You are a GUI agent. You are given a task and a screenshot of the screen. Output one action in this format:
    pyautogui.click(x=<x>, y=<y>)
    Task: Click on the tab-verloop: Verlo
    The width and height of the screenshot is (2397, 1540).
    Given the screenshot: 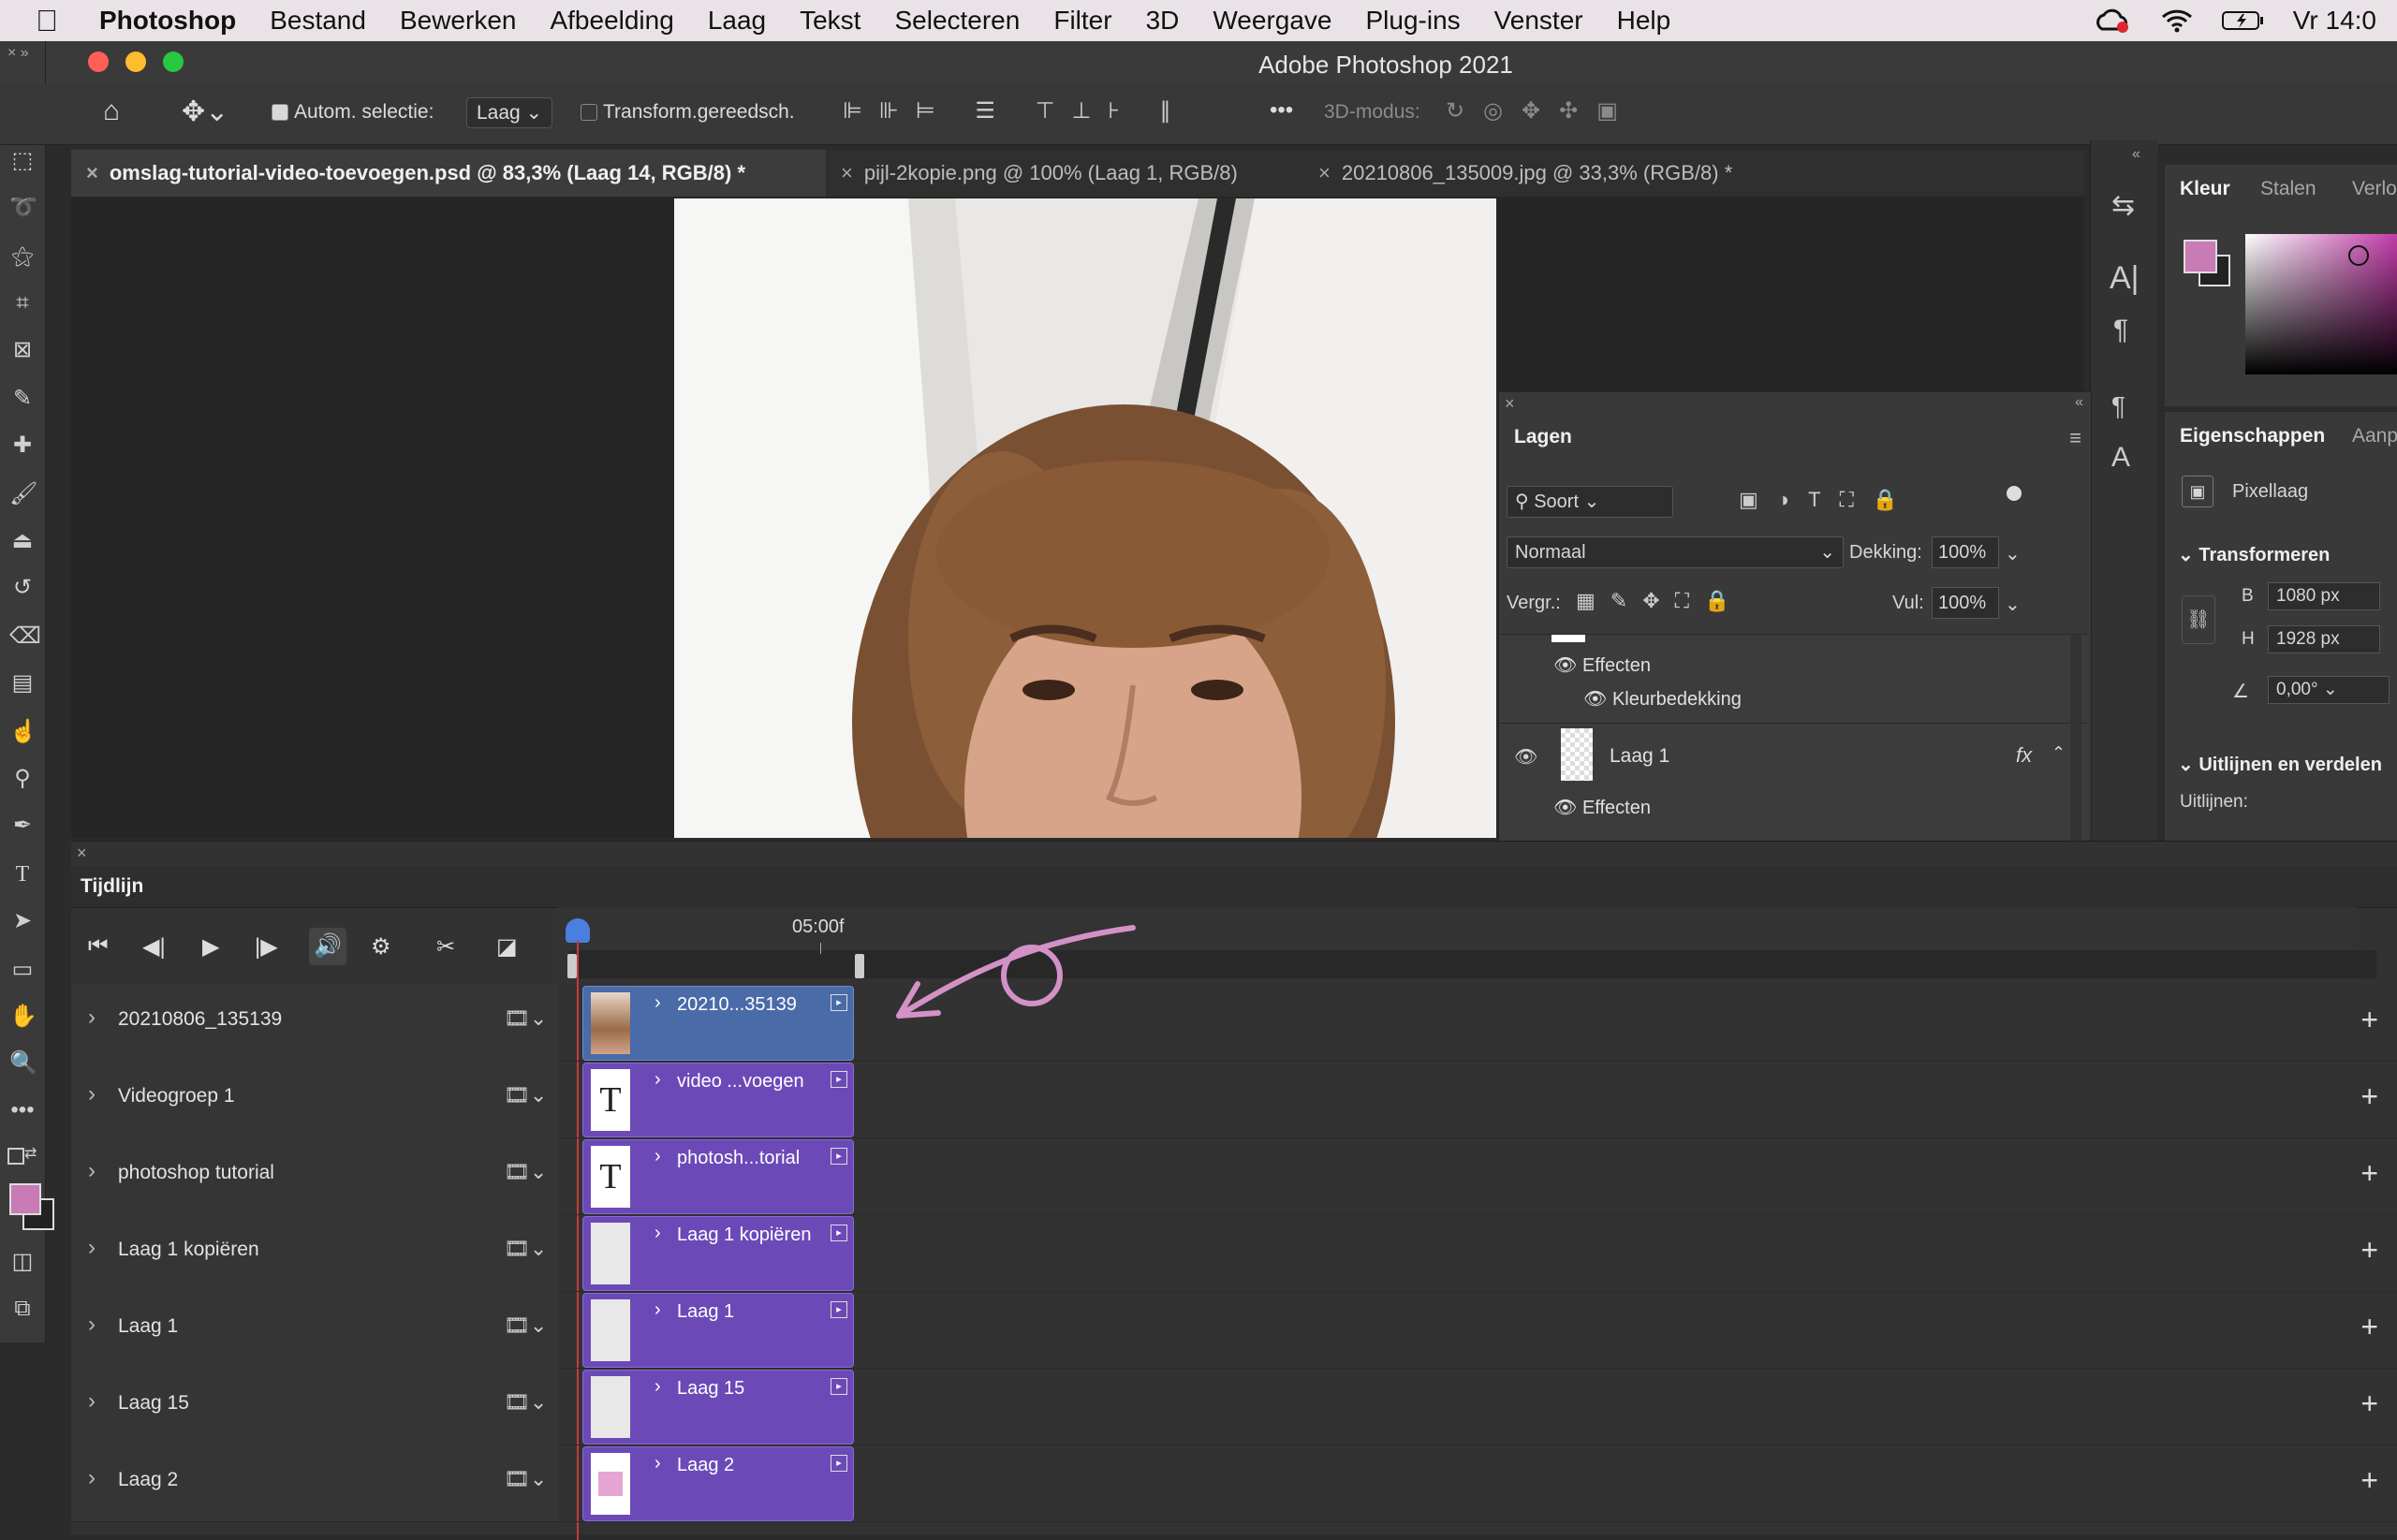 What is the action you would take?
    pyautogui.click(x=2374, y=189)
    